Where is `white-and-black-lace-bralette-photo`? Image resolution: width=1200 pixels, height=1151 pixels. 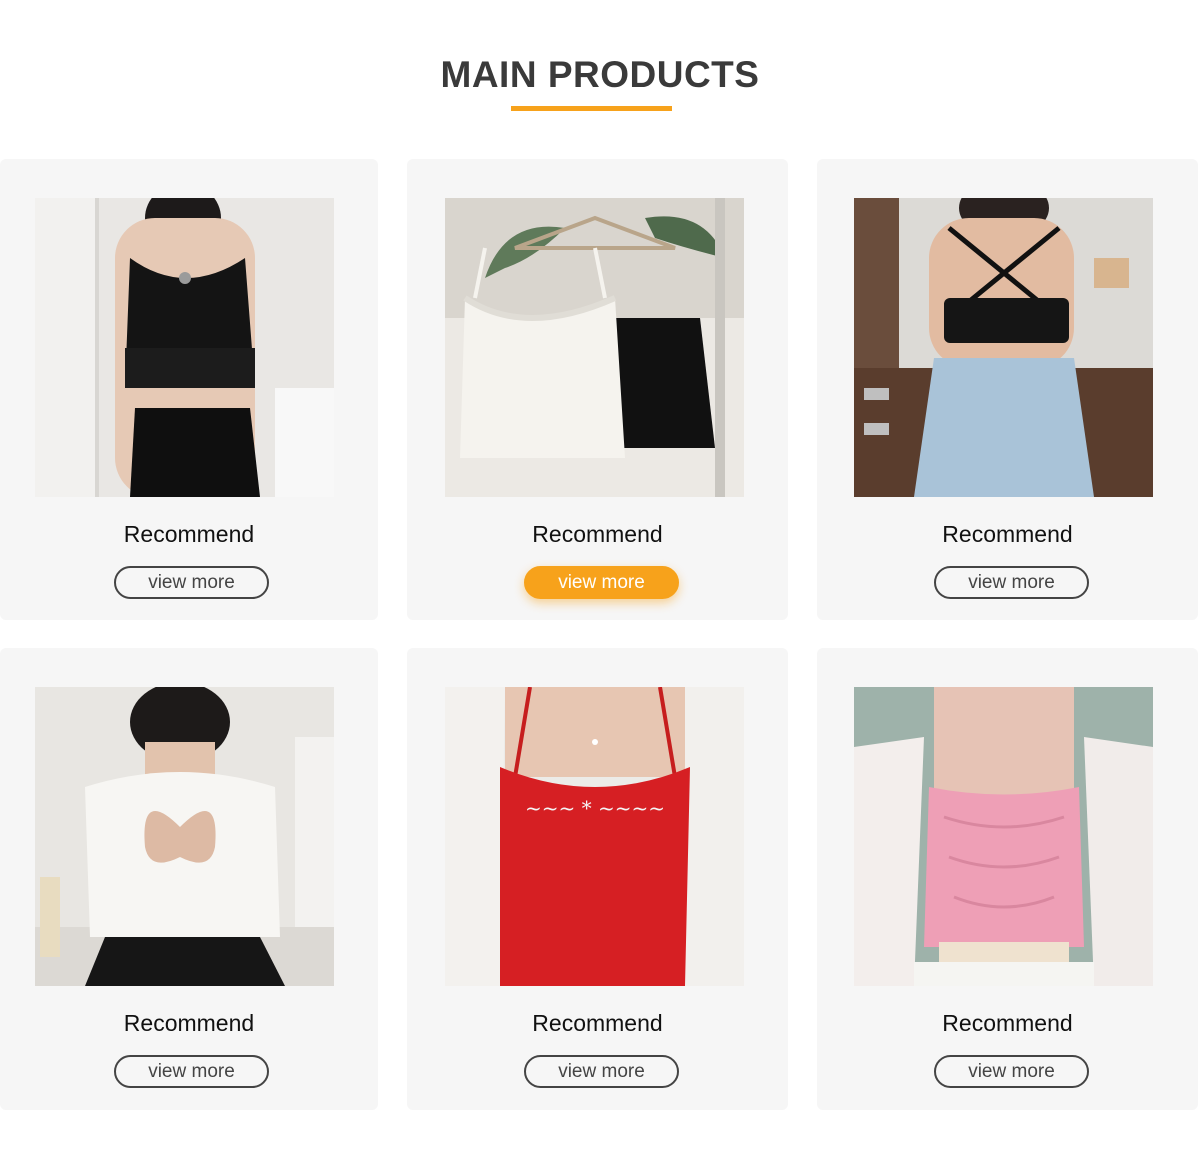
white-and-black-lace-bralette-photo is located at coordinates (594, 347).